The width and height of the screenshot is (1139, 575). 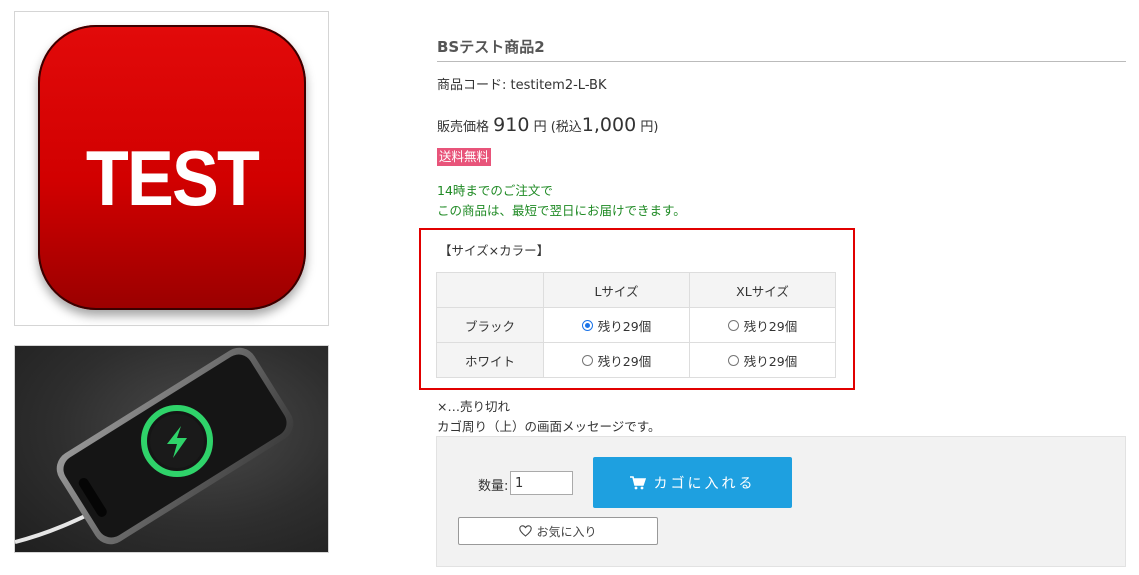 What do you see at coordinates (587, 360) in the screenshot?
I see `radio-white-l` at bounding box center [587, 360].